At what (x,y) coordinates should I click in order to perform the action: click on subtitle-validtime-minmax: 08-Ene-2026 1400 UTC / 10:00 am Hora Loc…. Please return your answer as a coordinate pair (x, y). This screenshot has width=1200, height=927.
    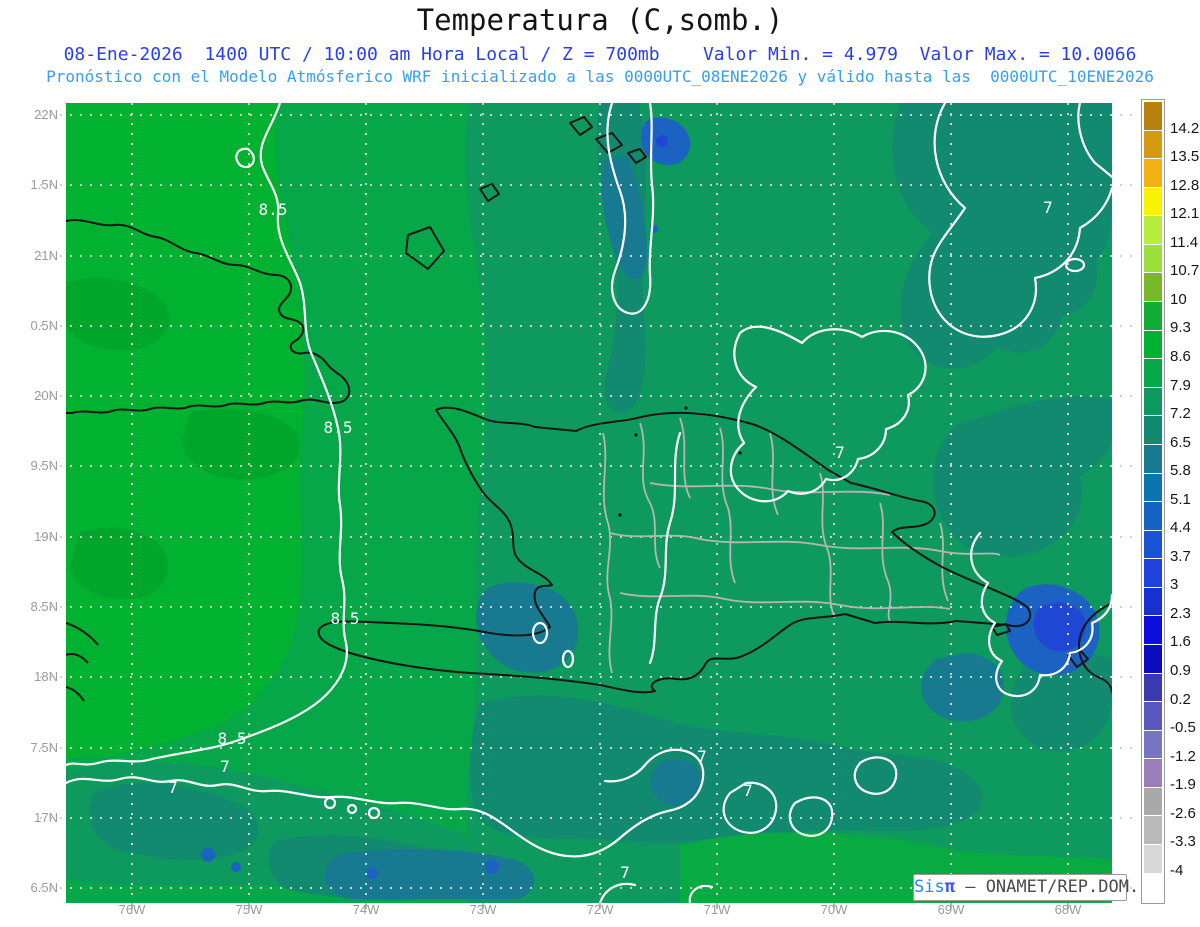
    Looking at the image, I should click on (600, 54).